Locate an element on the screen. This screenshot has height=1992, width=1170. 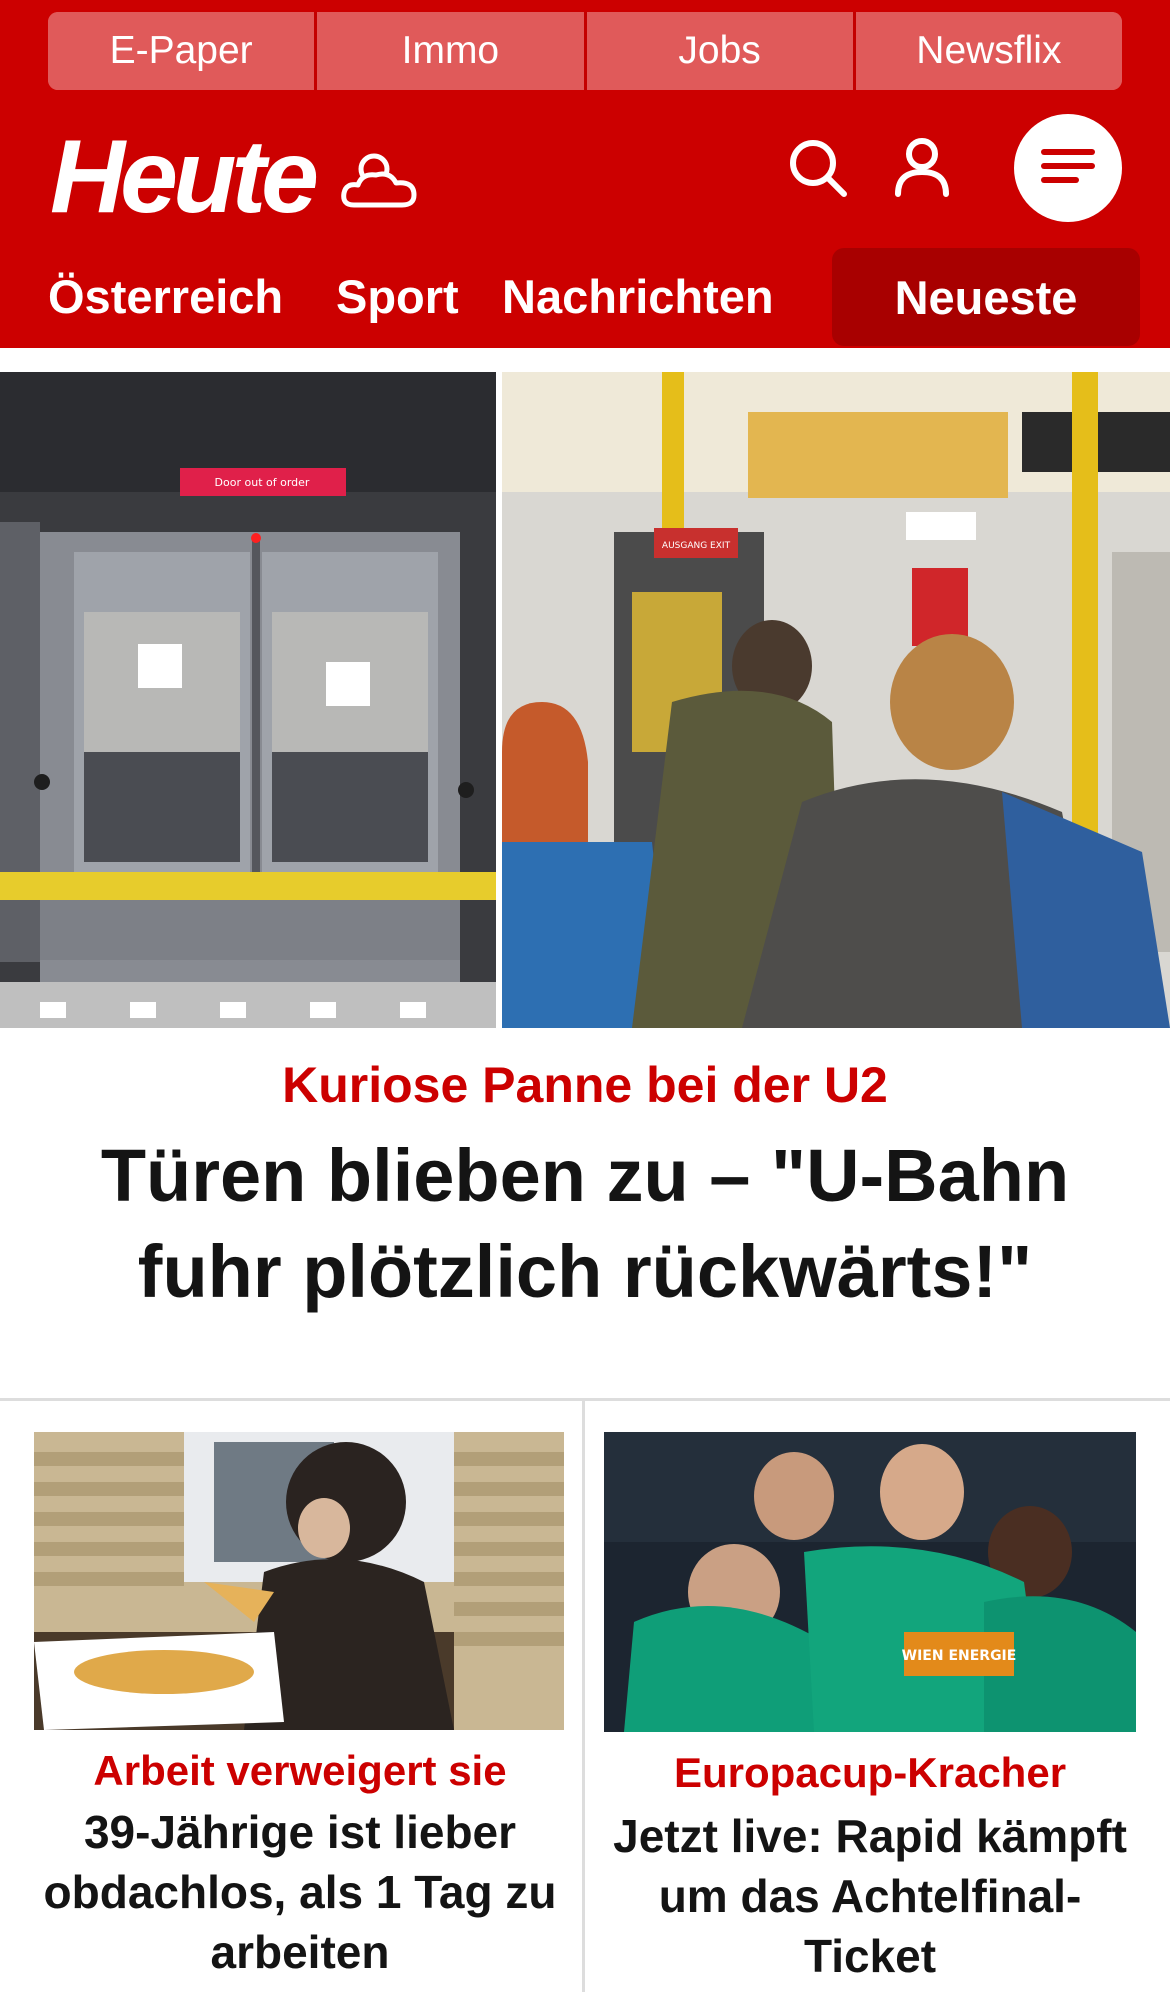
user-icon is located at coordinates (922, 168).